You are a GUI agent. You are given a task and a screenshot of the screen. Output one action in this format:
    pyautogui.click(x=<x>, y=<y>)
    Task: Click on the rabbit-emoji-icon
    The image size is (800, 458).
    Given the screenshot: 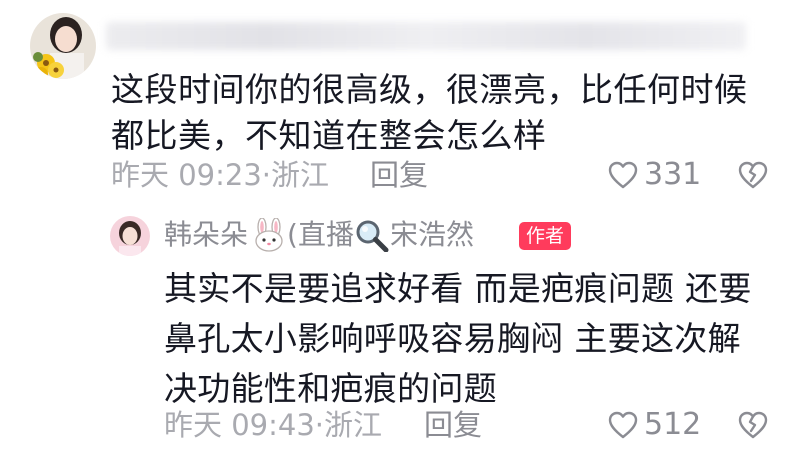 What is the action you would take?
    pyautogui.click(x=269, y=235)
    